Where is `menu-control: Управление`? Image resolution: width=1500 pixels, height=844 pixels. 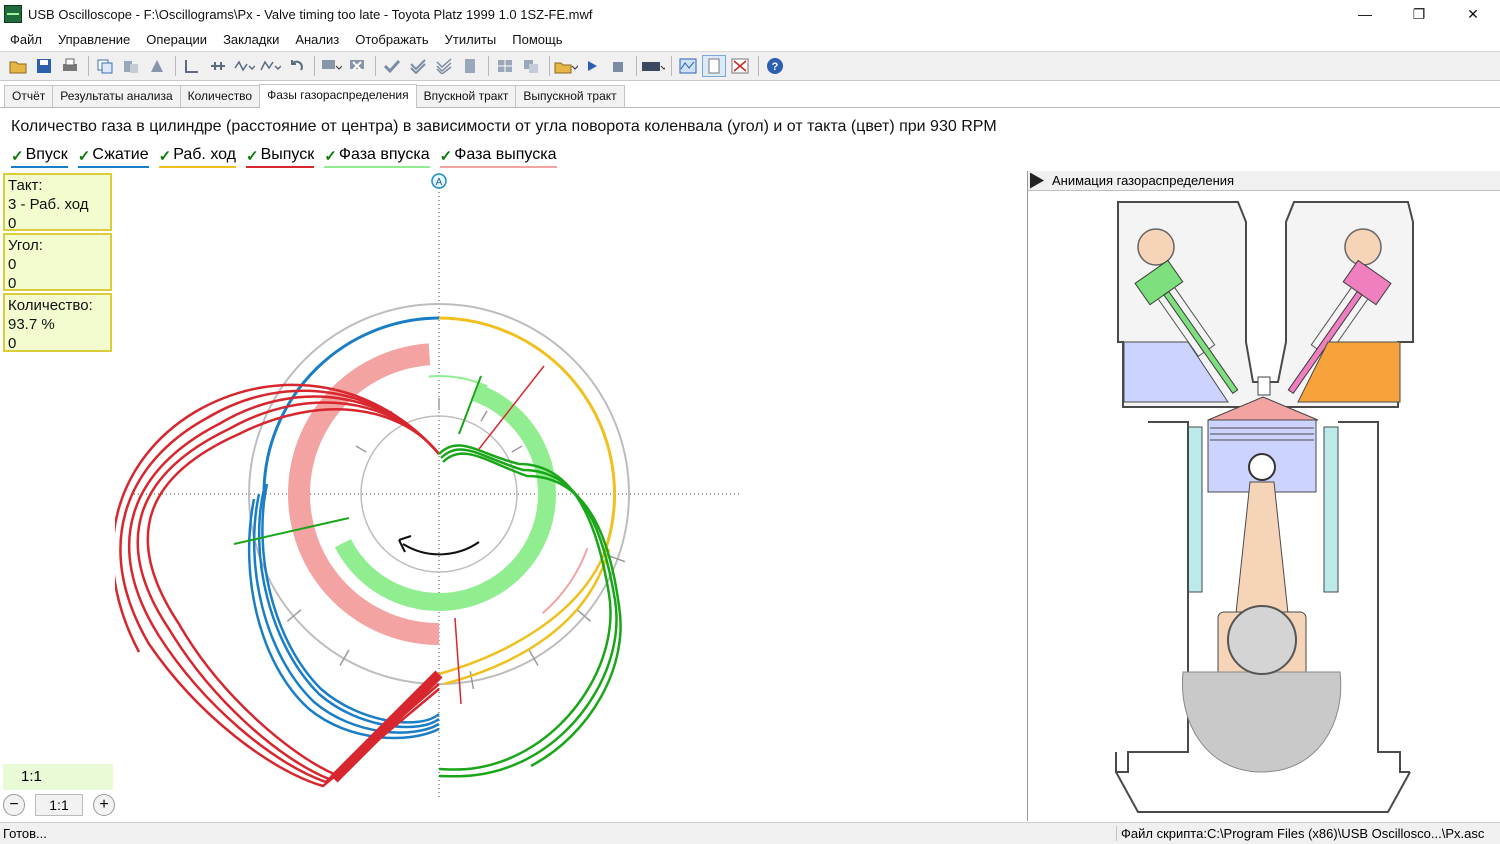
menu-control: Управление is located at coordinates (94, 39).